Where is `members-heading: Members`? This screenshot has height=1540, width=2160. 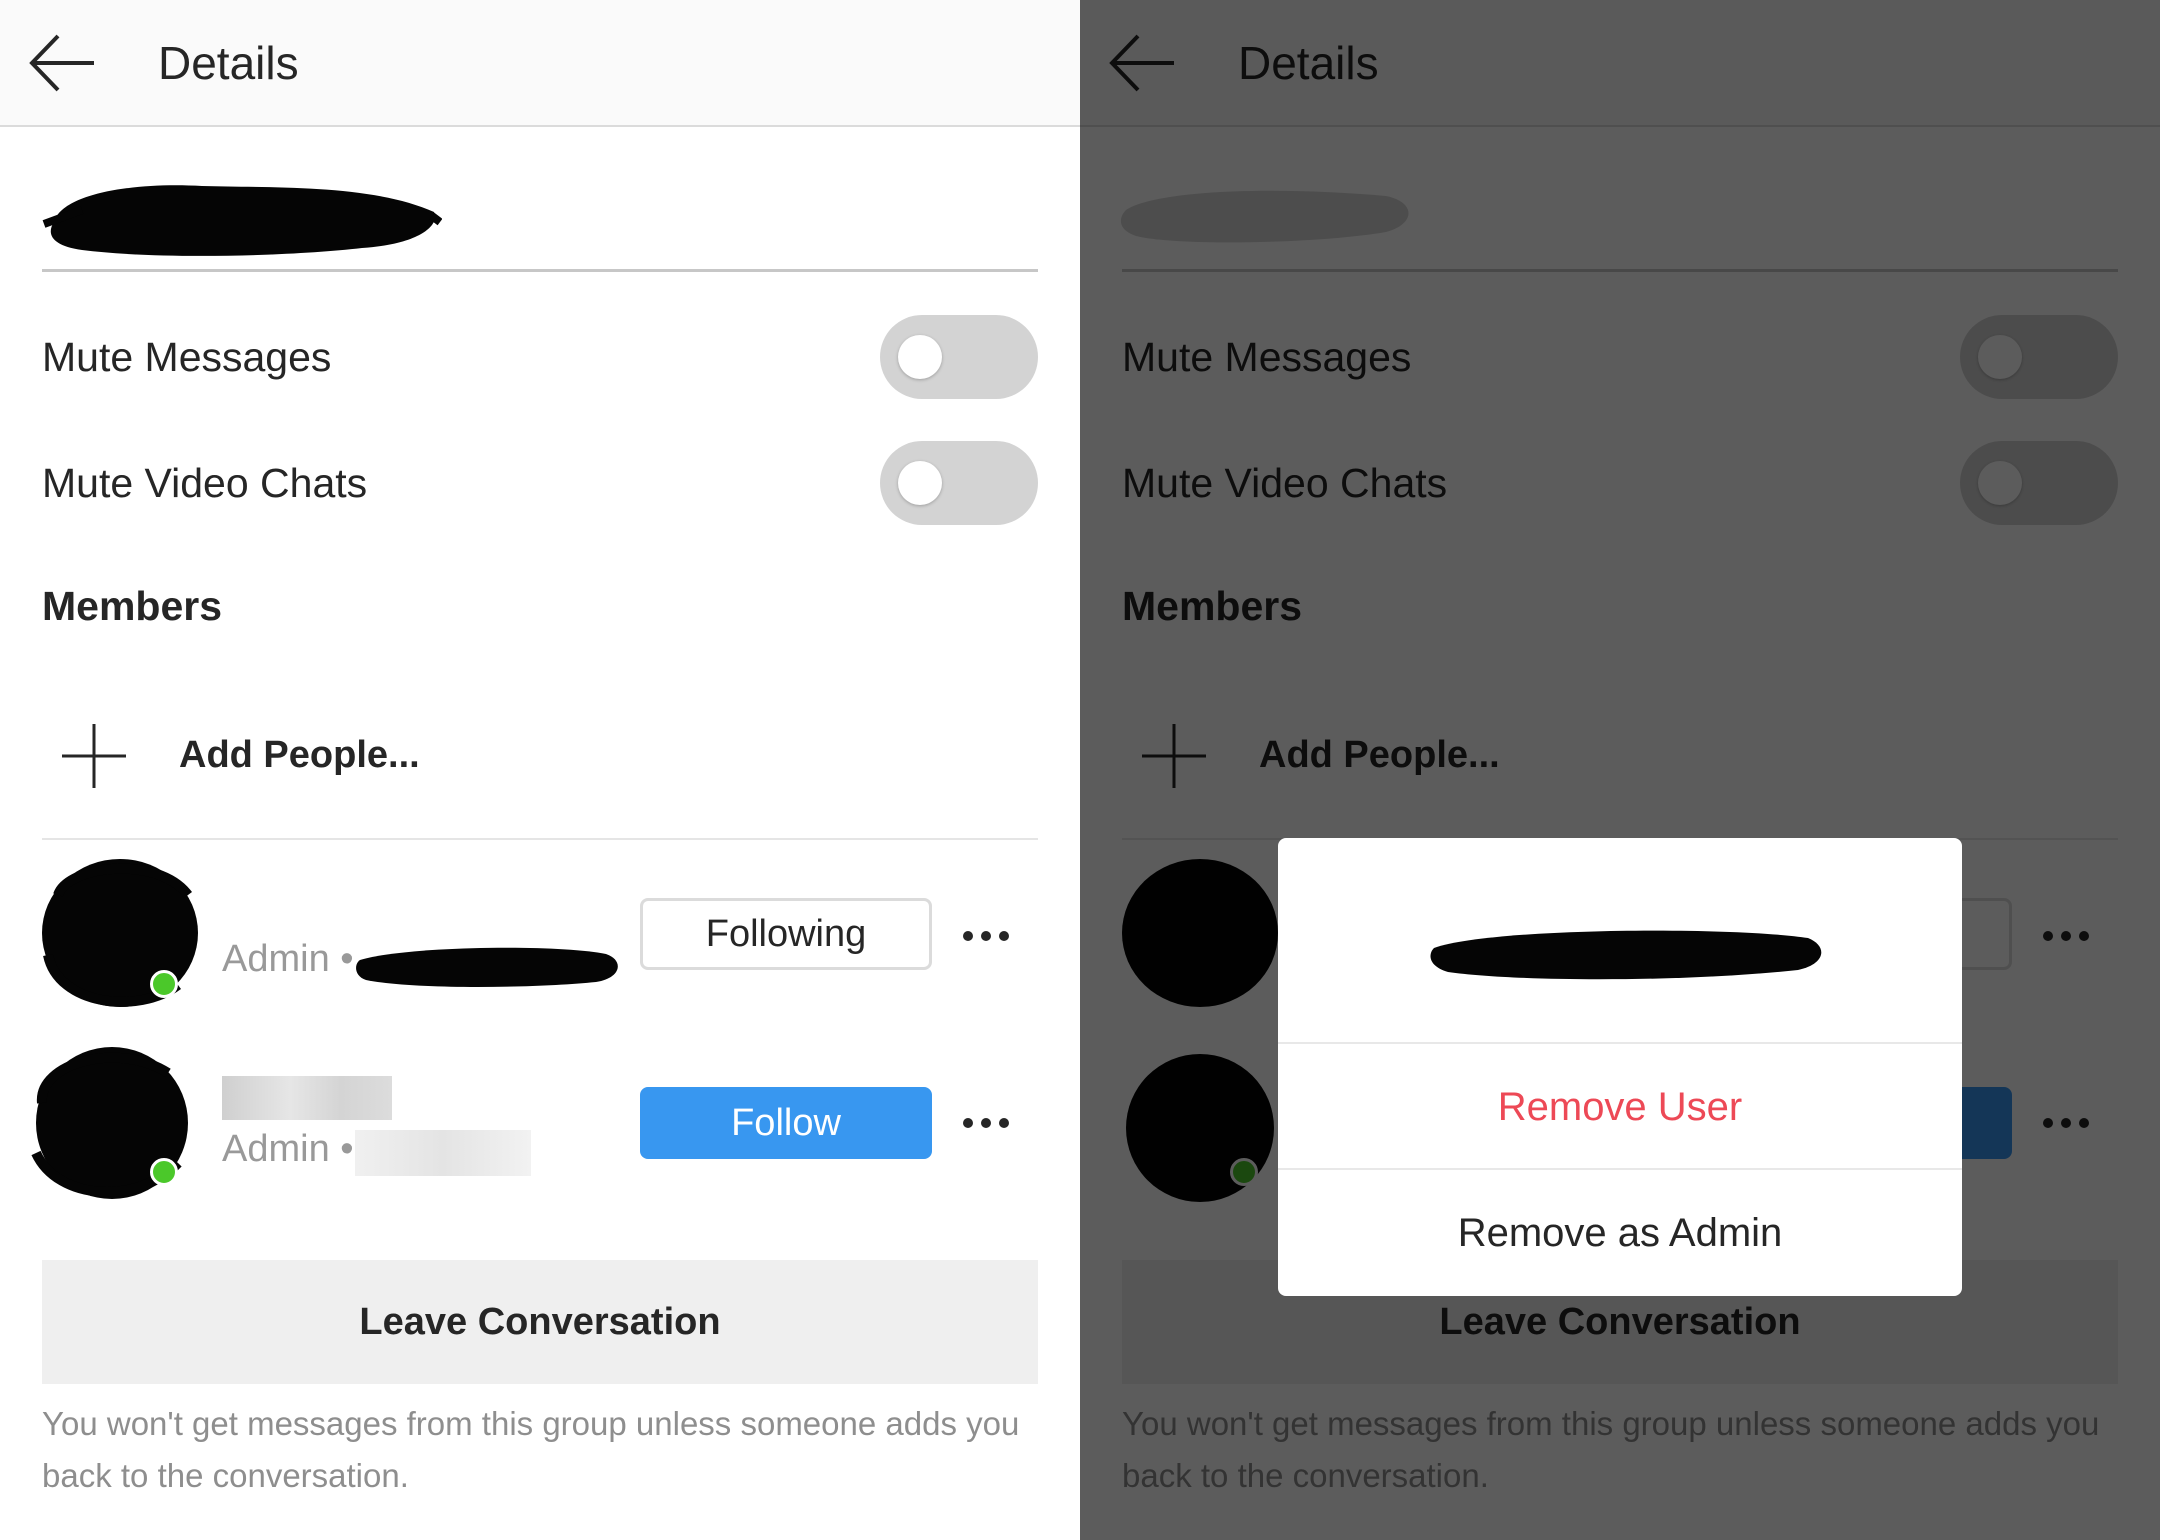 members-heading: Members is located at coordinates (132, 606).